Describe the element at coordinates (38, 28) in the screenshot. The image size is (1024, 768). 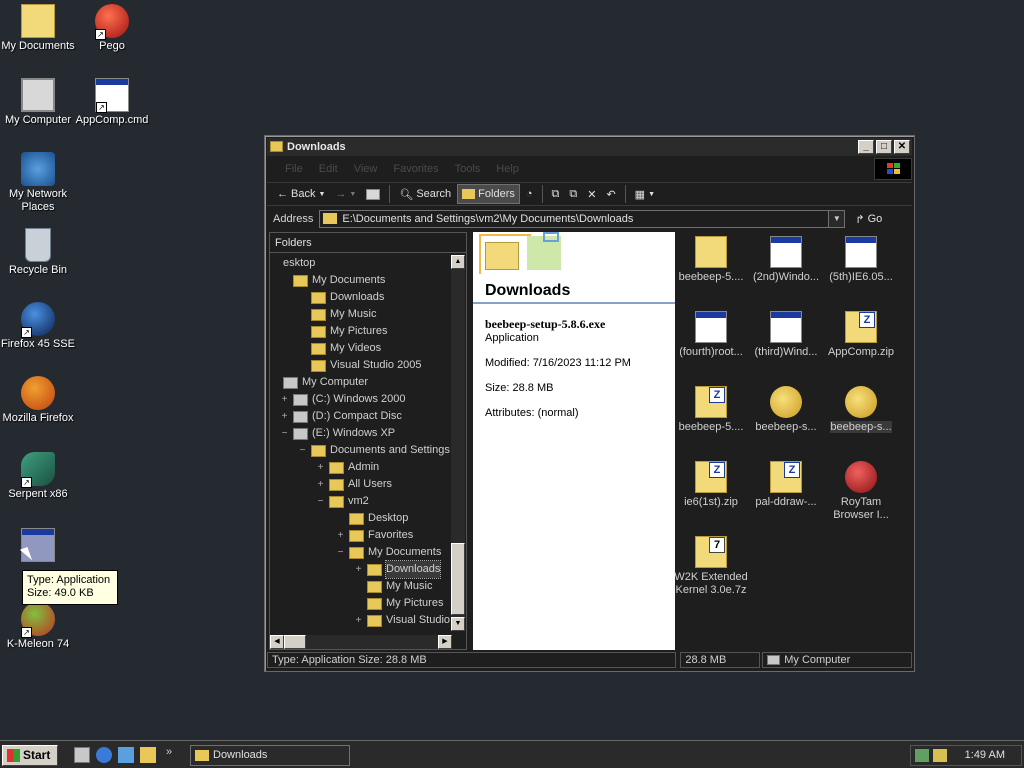
I see `desktop-icon-my-documents: My Documents` at that location.